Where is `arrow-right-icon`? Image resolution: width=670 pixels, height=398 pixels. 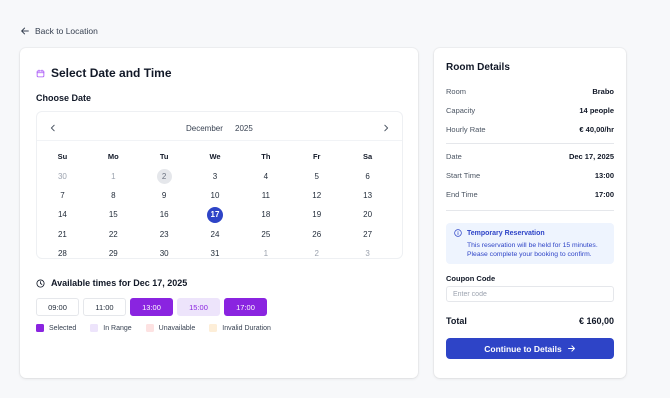 arrow-right-icon is located at coordinates (571, 348).